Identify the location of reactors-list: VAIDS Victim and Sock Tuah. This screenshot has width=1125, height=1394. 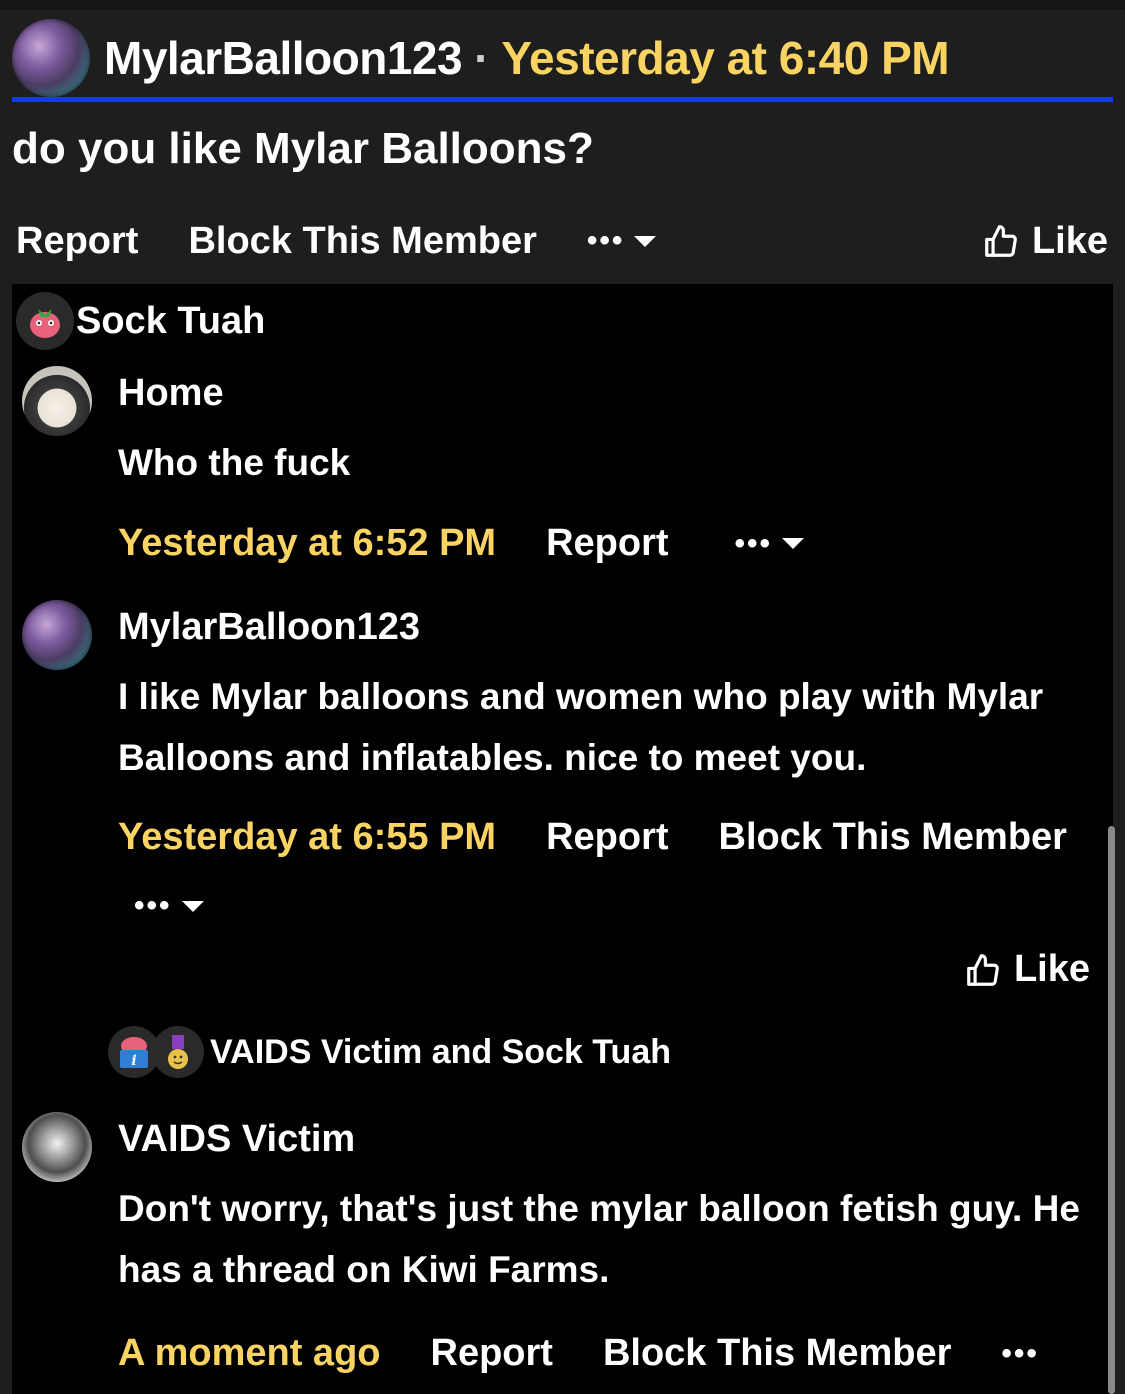
(440, 1052).